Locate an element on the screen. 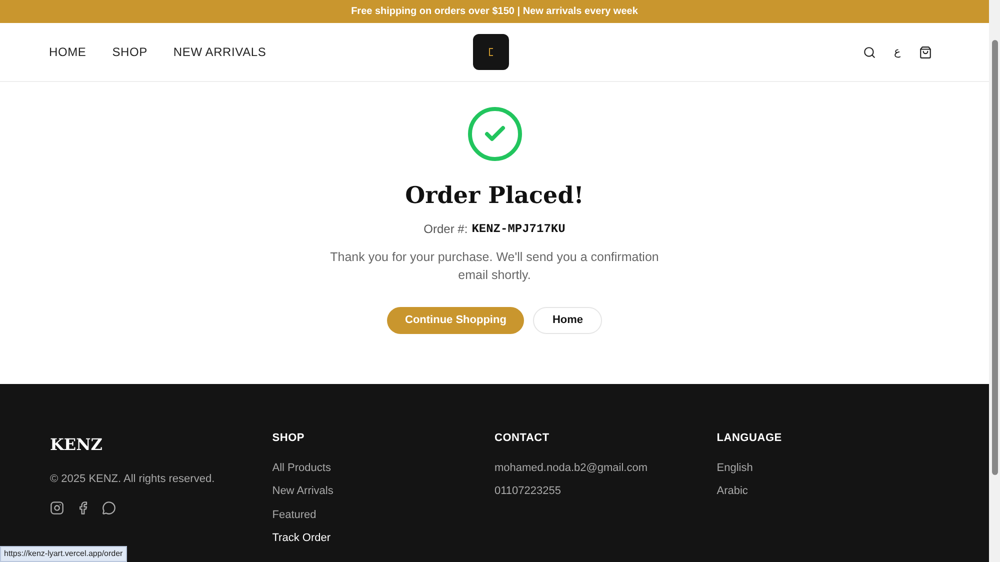 The image size is (1000, 562). footer-link: Track Order is located at coordinates (301, 538).